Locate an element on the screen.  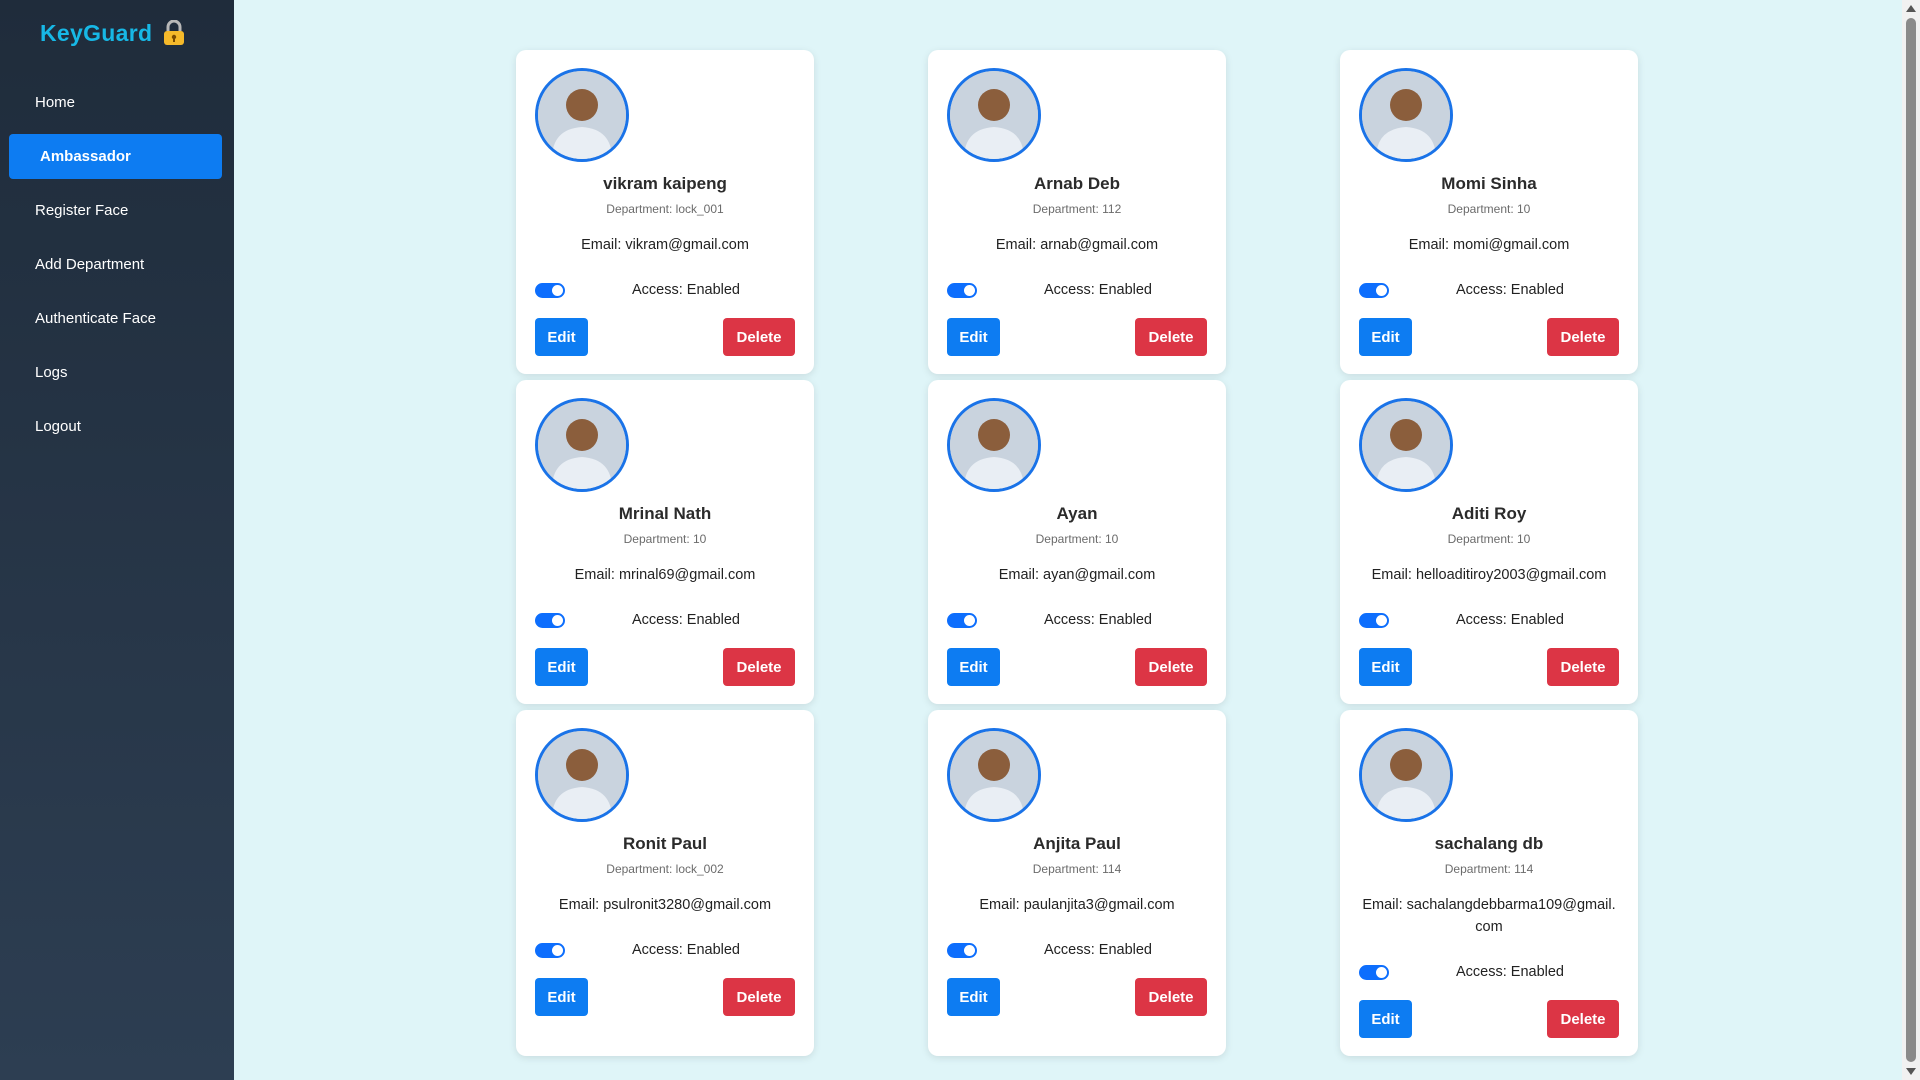
ambassador-name: vikram kaipeng is located at coordinates (665, 183).